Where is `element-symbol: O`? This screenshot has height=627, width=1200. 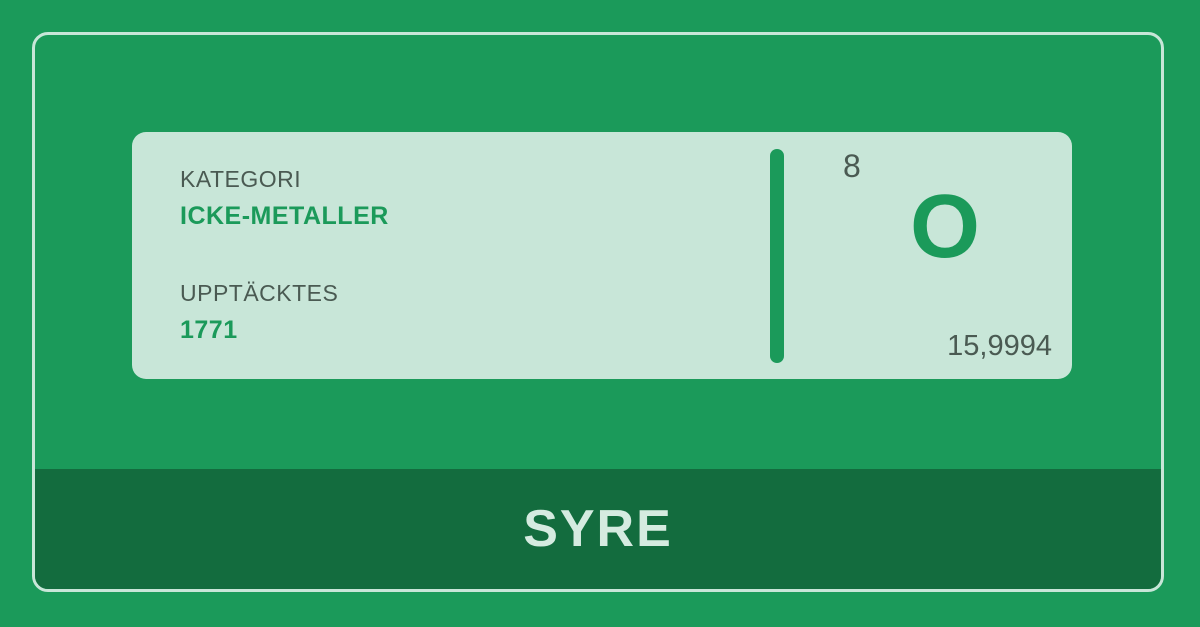
element-symbol: O is located at coordinates (944, 227).